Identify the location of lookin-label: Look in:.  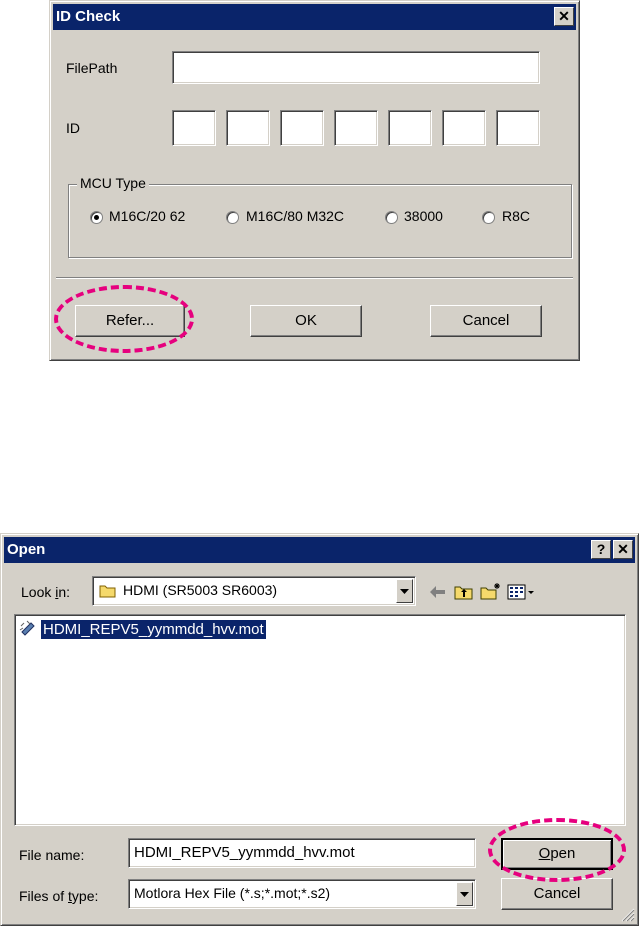
(46, 592).